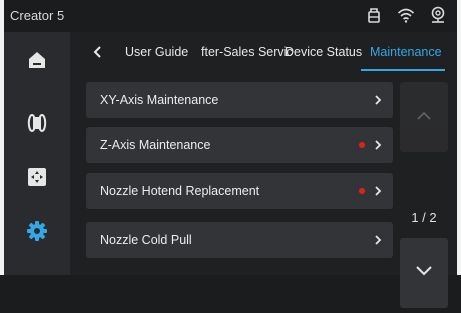 The height and width of the screenshot is (313, 461). Describe the element at coordinates (403, 70) in the screenshot. I see `active-tab-indicator` at that location.